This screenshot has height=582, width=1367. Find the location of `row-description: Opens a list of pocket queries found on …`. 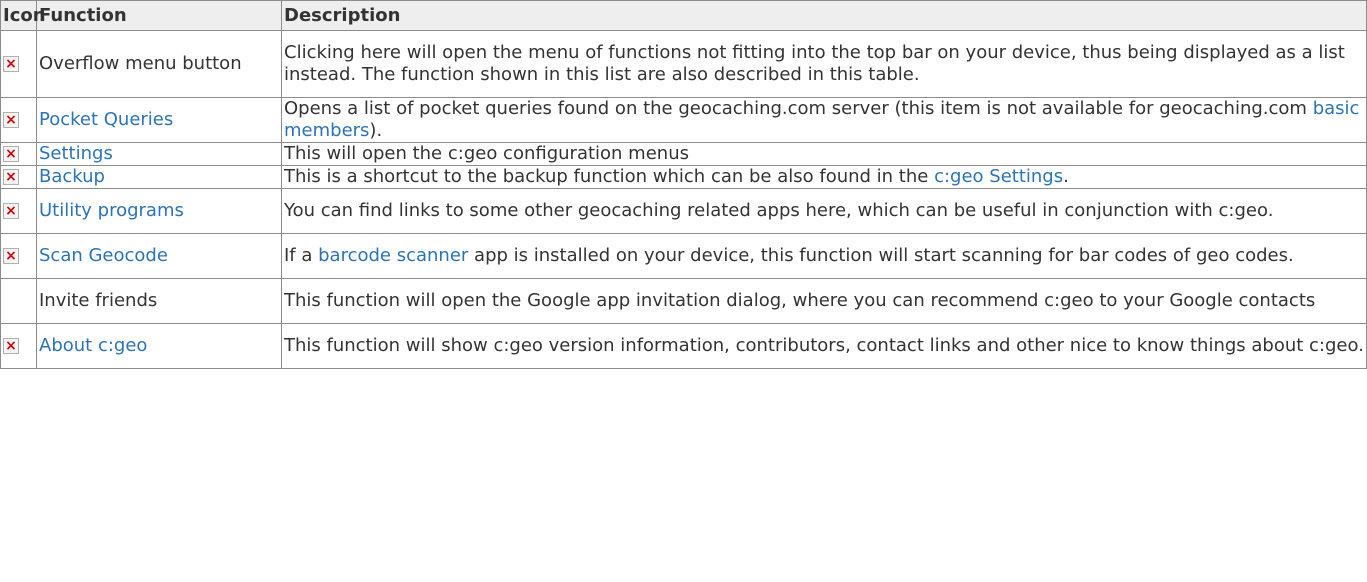

row-description: Opens a list of pocket queries found on … is located at coordinates (824, 120).